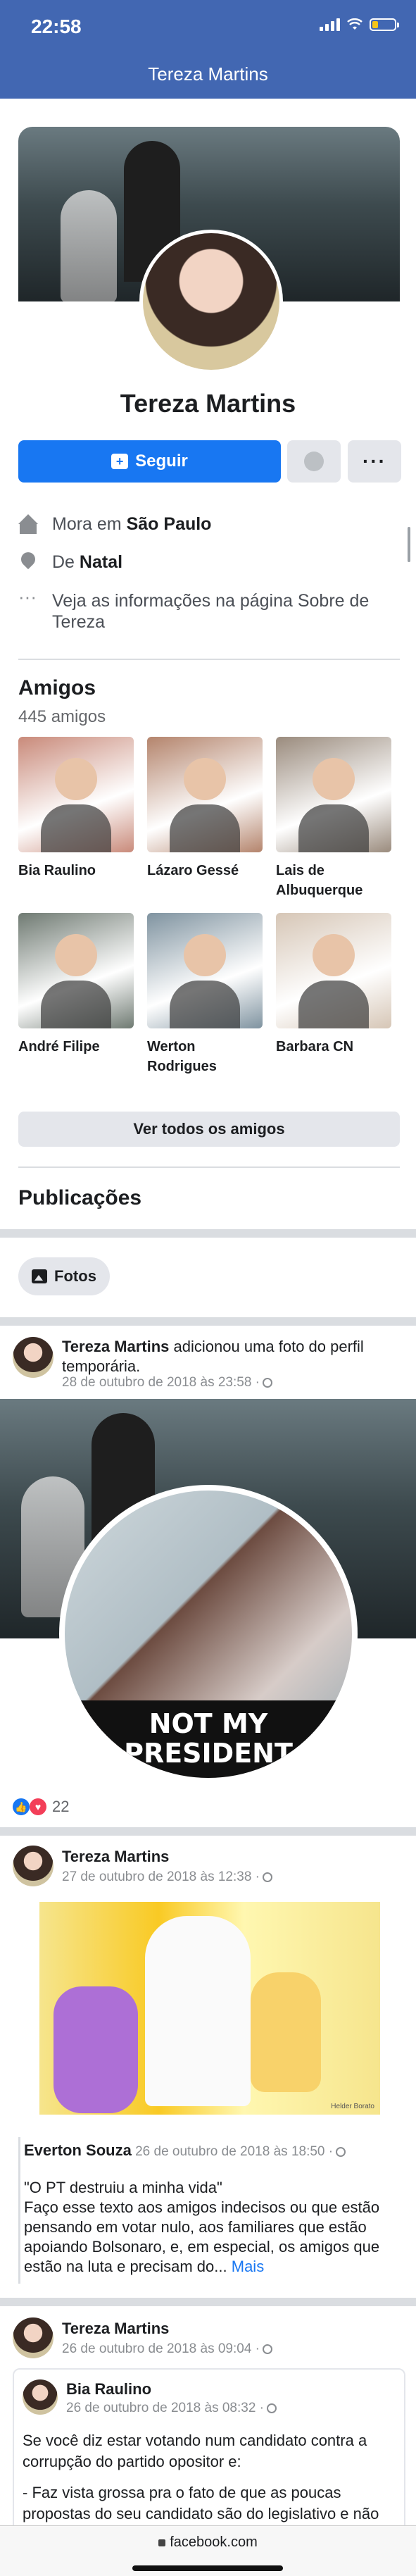  I want to click on browser-url-bar: facebook.com, so click(208, 2550).